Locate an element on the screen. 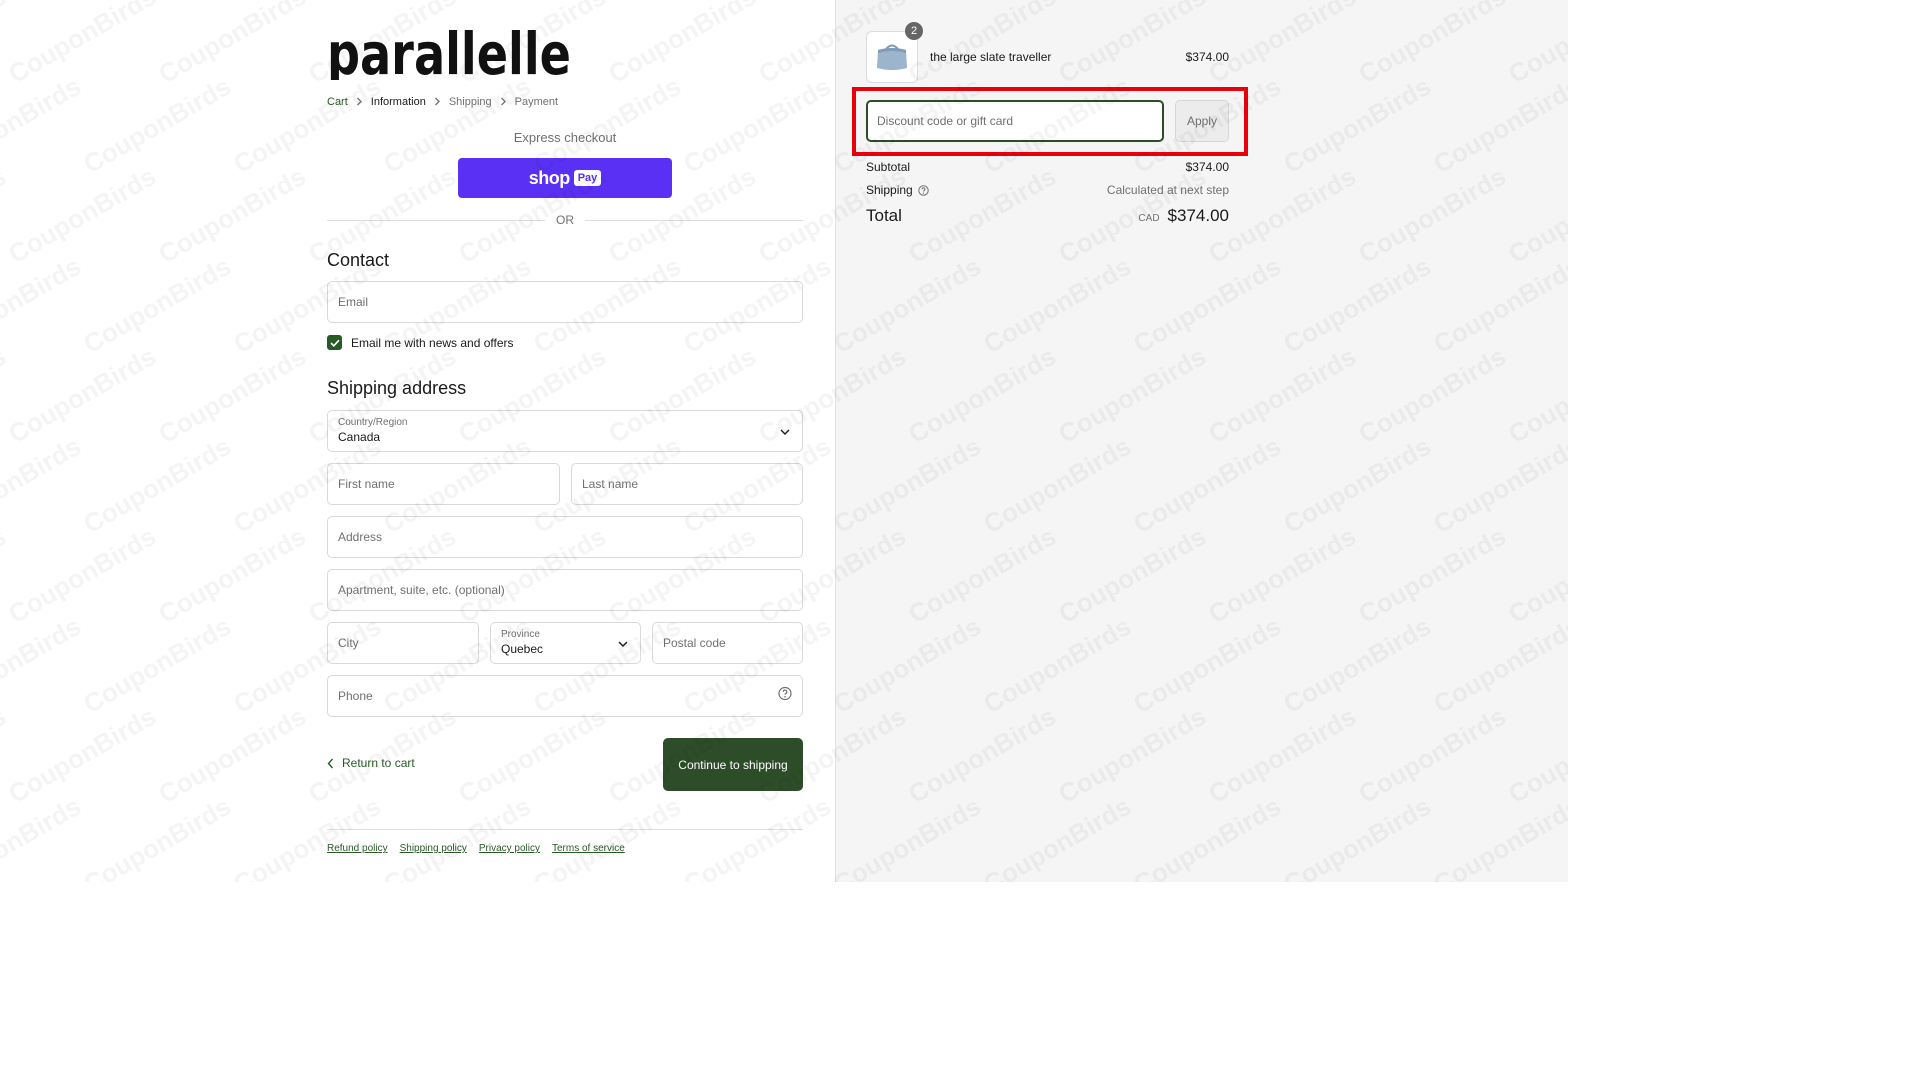 The image size is (1920, 1080). quantity-badge: 2 is located at coordinates (914, 31).